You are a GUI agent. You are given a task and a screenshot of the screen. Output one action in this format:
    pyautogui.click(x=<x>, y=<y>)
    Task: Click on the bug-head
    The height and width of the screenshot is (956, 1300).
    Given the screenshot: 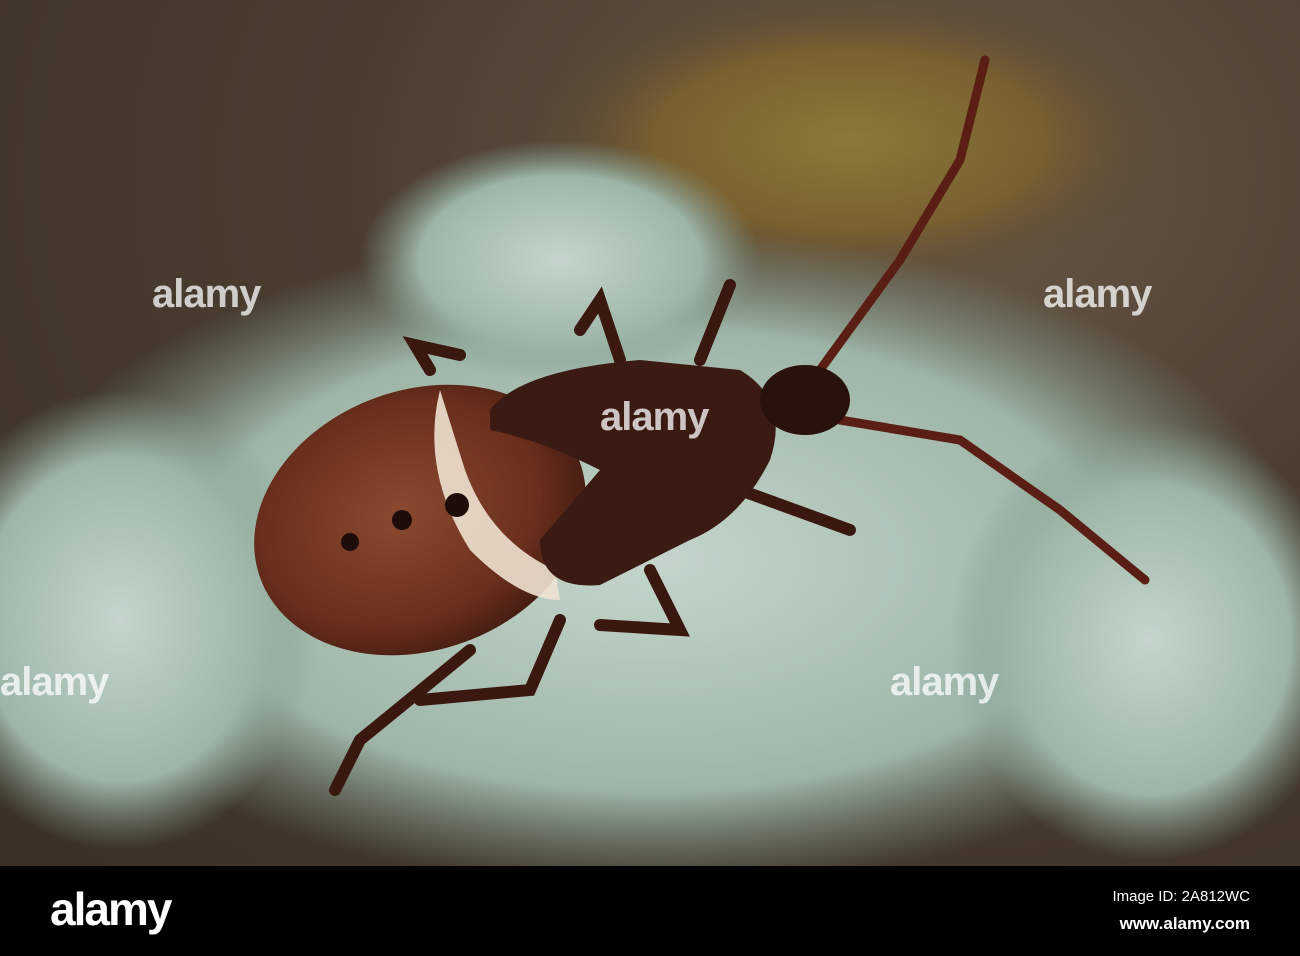 What is the action you would take?
    pyautogui.click(x=805, y=400)
    